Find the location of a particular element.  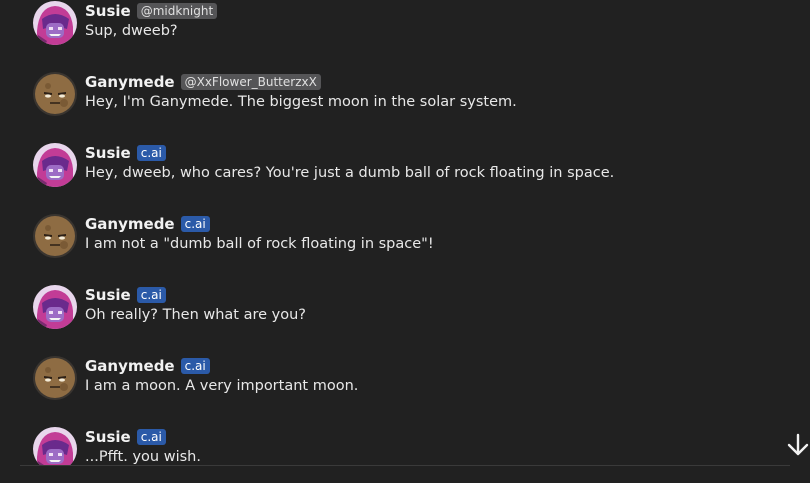

message-header: Susie @midknight is located at coordinates (151, 11).